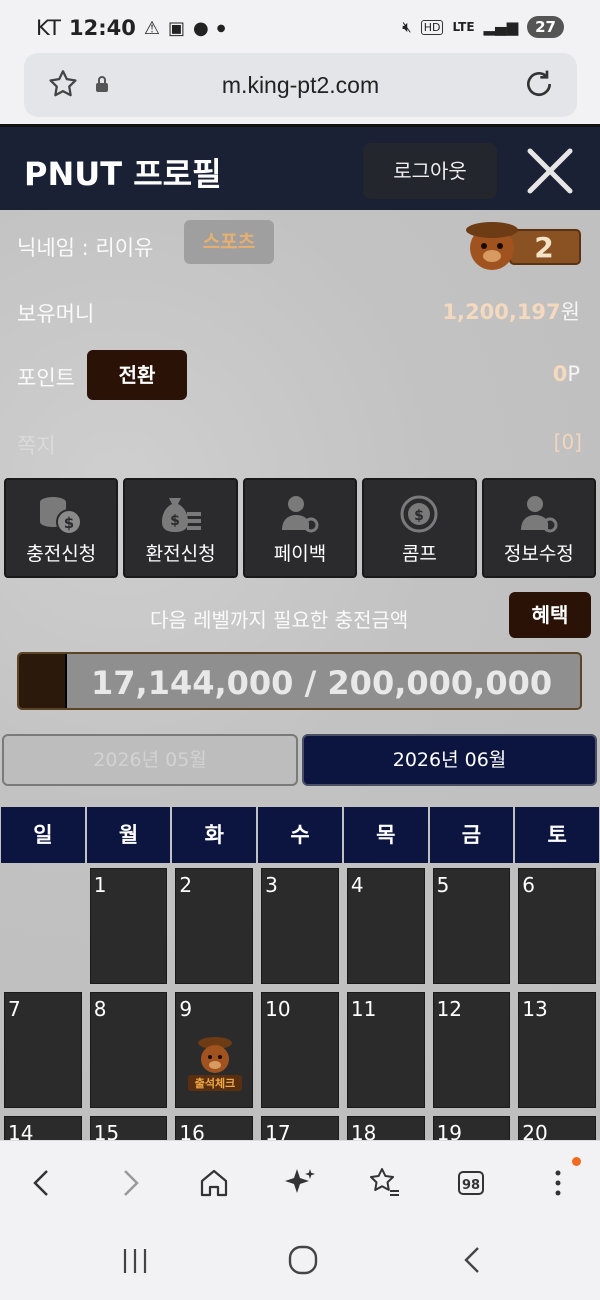 Image resolution: width=600 pixels, height=1300 pixels. Describe the element at coordinates (214, 835) in the screenshot. I see `weekday-tue: 화` at that location.